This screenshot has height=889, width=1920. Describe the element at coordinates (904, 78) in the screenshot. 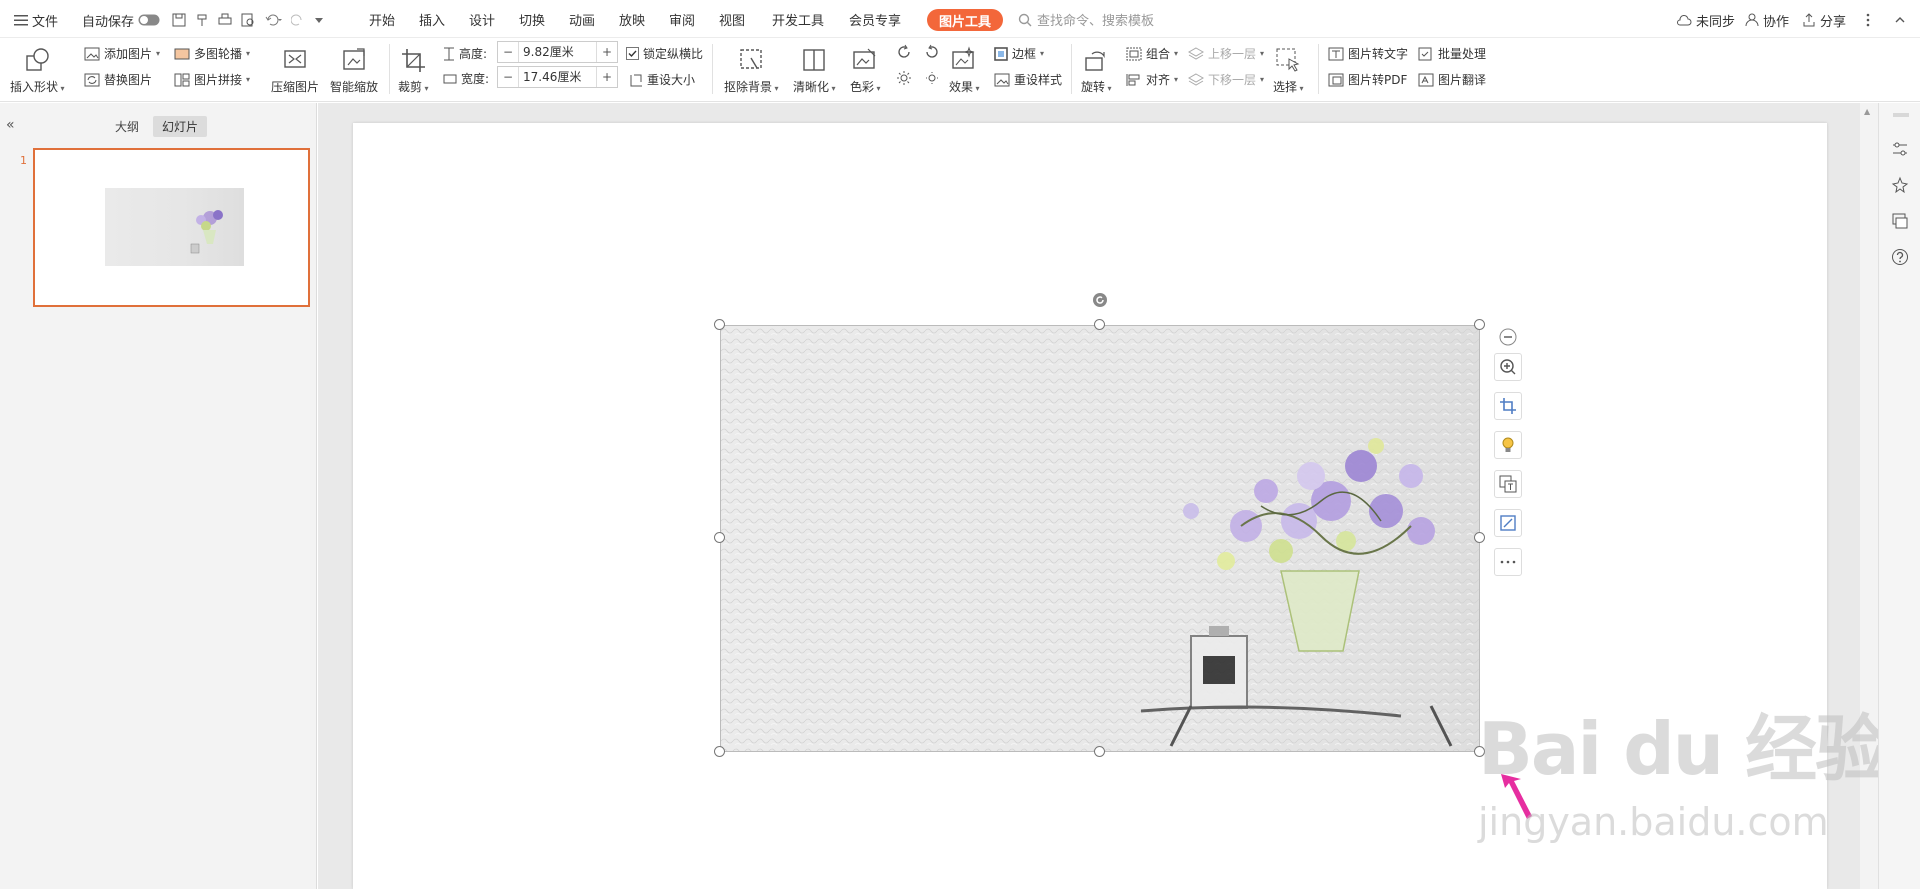

I see `brightness-increase-icon` at that location.